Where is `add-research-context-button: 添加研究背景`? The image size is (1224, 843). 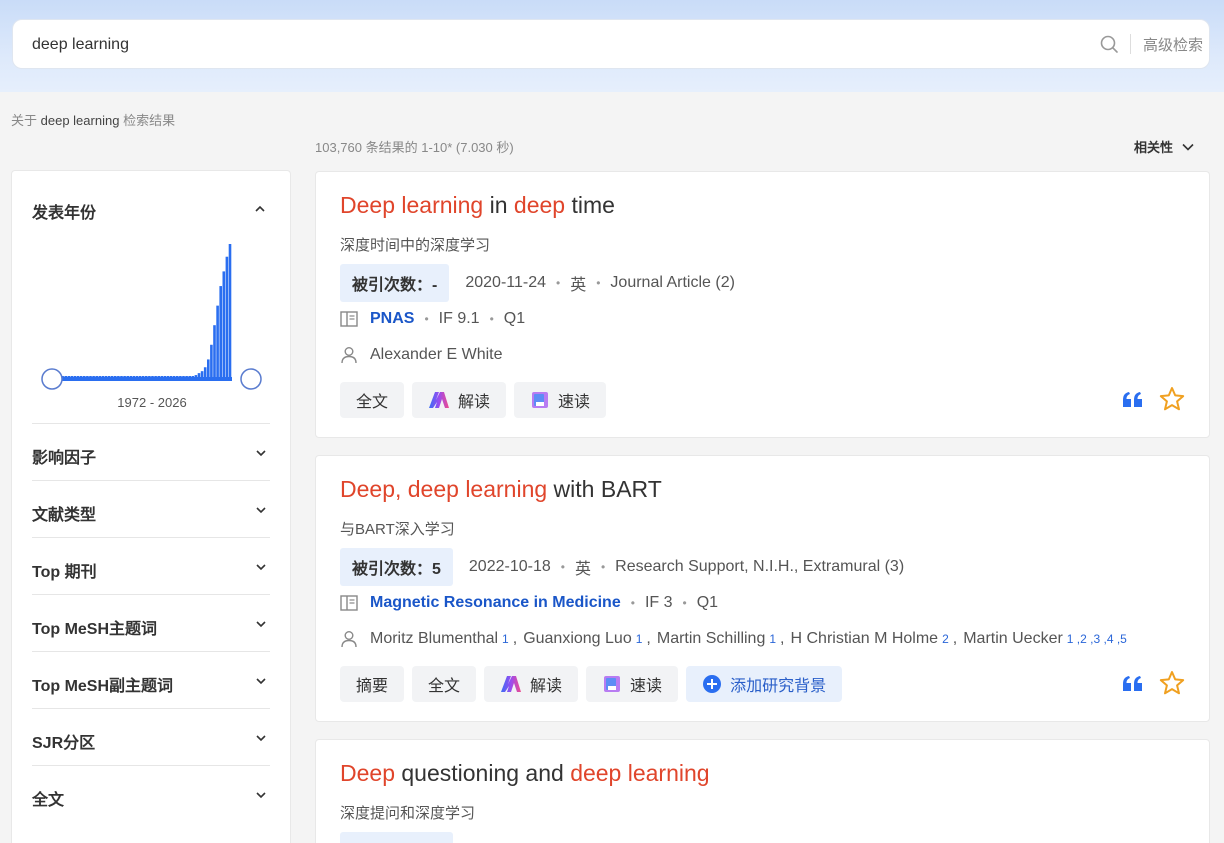
add-research-context-button: 添加研究背景 is located at coordinates (764, 684).